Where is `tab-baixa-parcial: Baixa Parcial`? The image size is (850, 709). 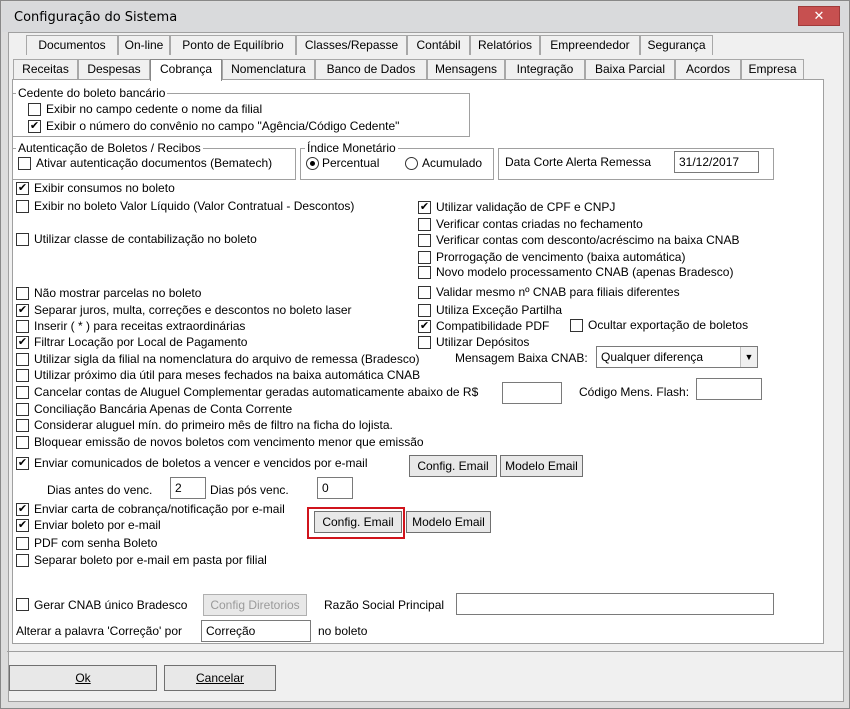 tab-baixa-parcial: Baixa Parcial is located at coordinates (630, 69).